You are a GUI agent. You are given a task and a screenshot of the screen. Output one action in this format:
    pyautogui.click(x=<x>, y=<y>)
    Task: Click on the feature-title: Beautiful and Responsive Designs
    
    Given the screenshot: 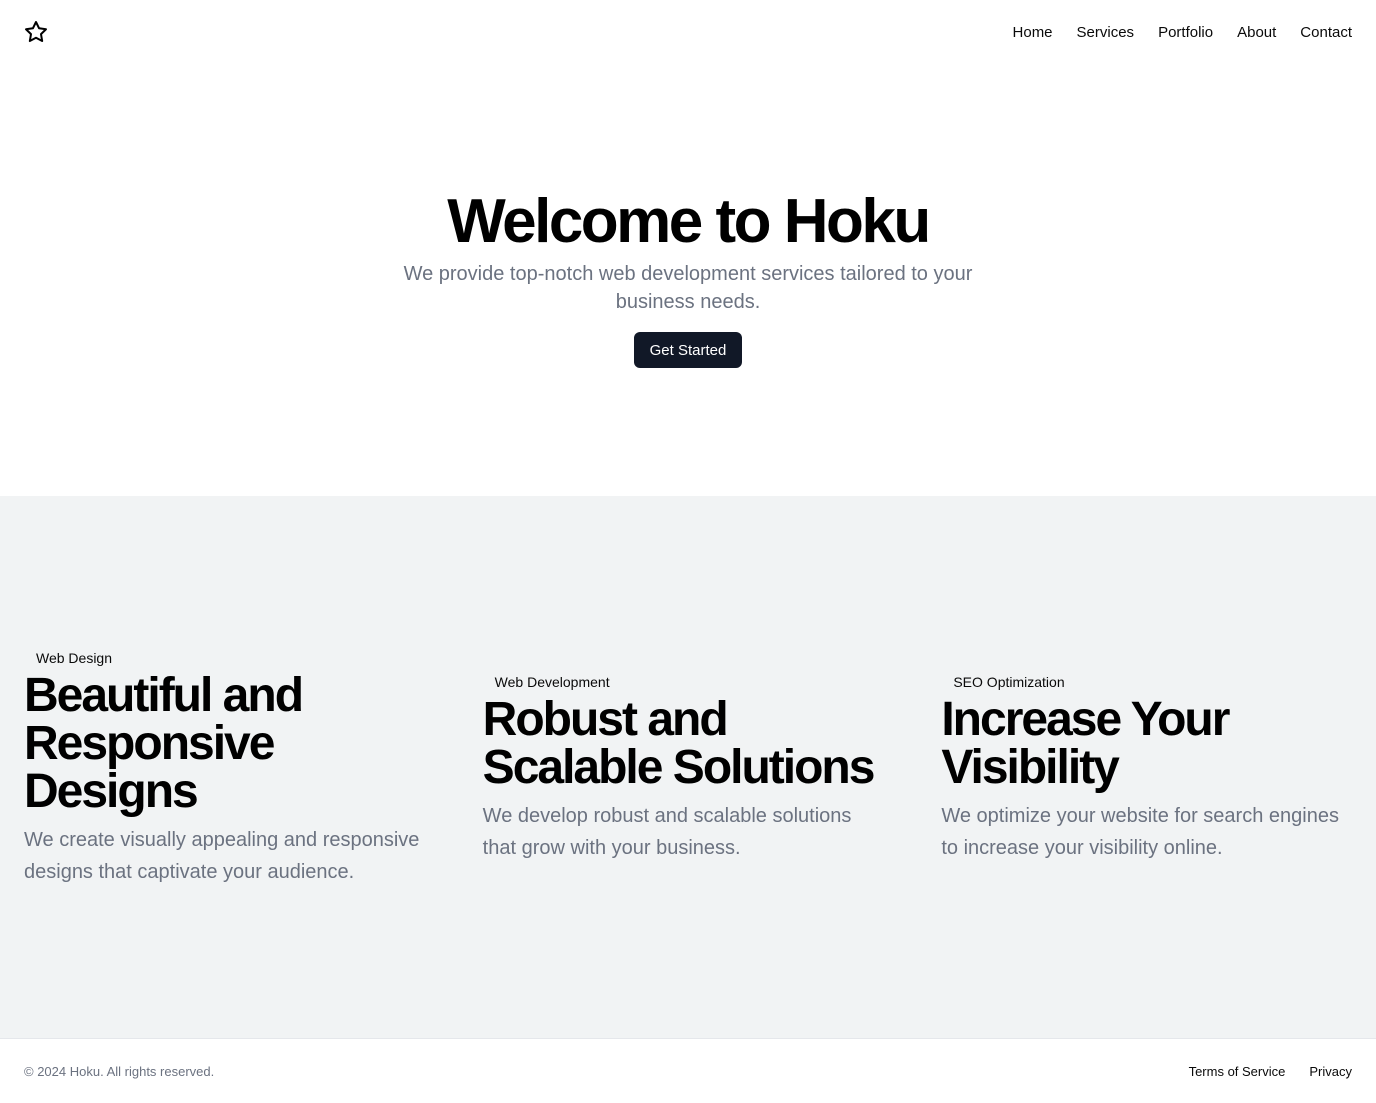 What is the action you would take?
    pyautogui.click(x=164, y=743)
    